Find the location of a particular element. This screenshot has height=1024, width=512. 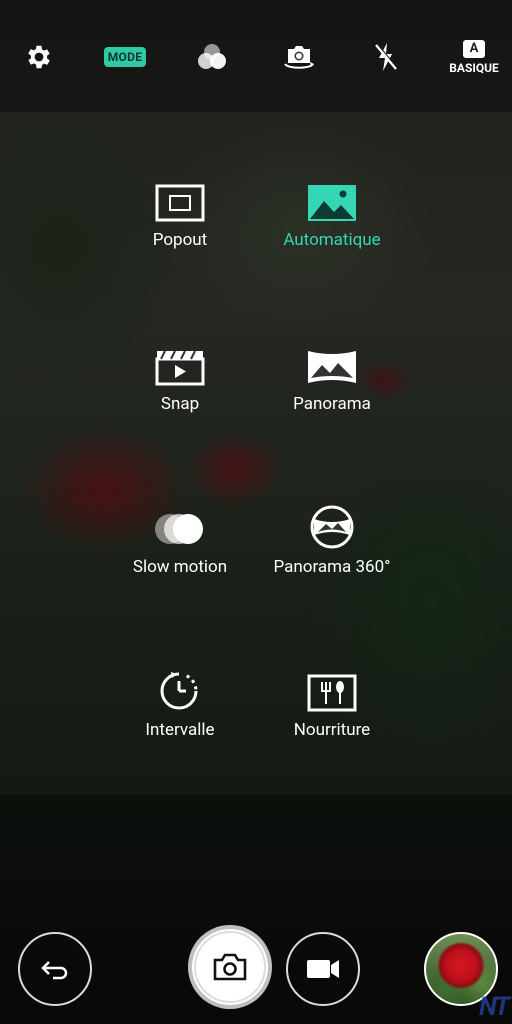

mode-label: Panorama 360° is located at coordinates (332, 567).